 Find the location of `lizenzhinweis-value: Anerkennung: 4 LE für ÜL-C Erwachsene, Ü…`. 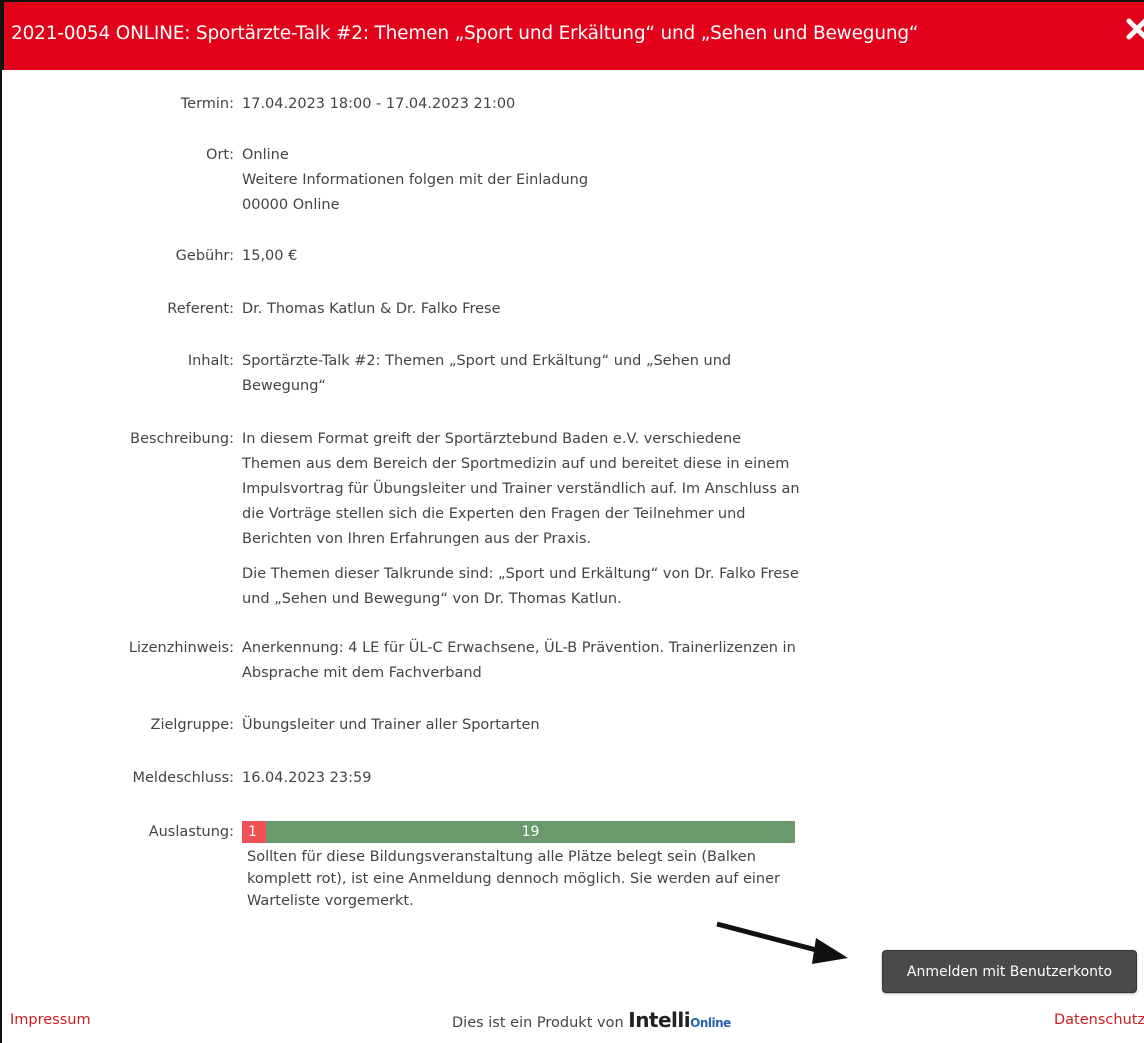

lizenzhinweis-value: Anerkennung: 4 LE für ÜL-C Erwachsene, Ü… is located at coordinates (519, 660).